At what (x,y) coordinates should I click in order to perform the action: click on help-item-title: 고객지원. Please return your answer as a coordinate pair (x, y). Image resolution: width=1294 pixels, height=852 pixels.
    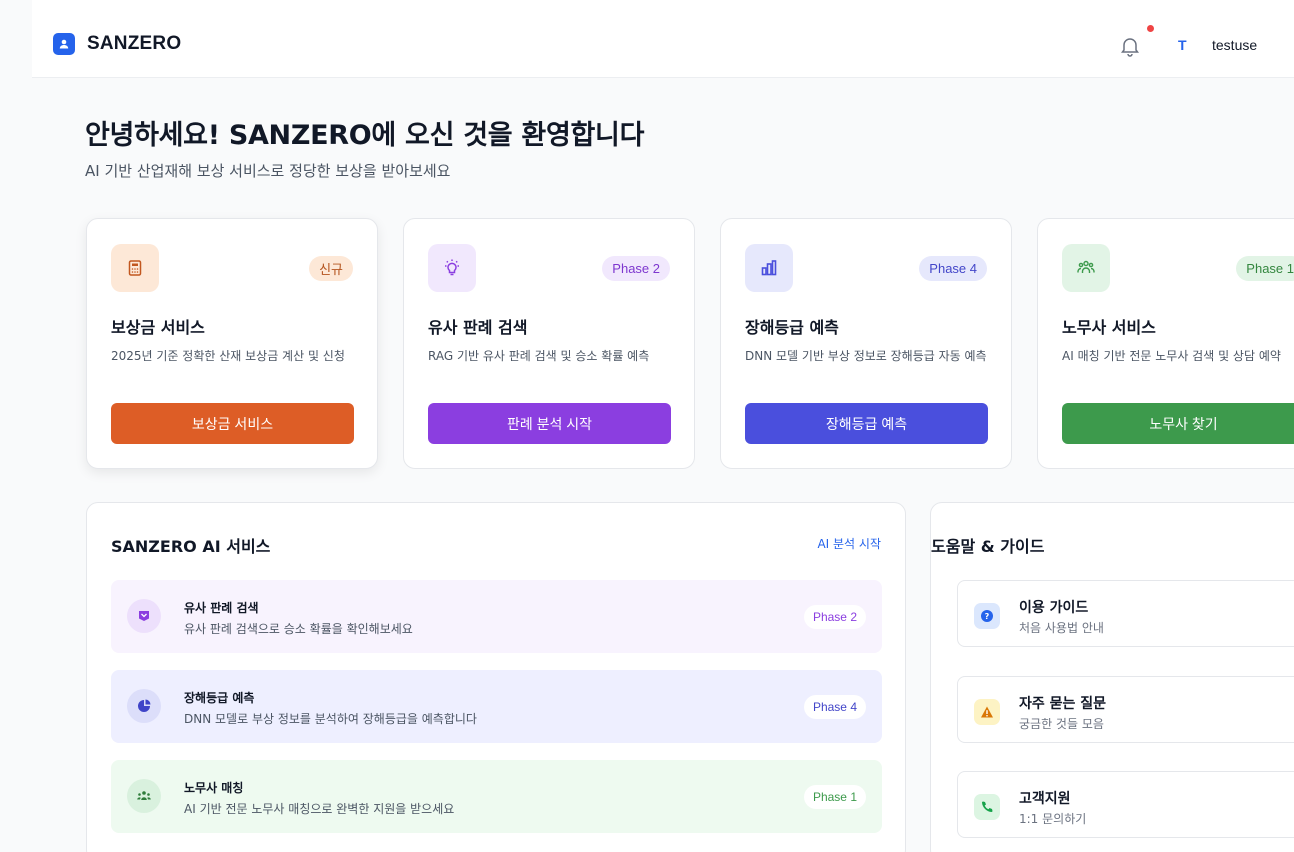
    Looking at the image, I should click on (1045, 799).